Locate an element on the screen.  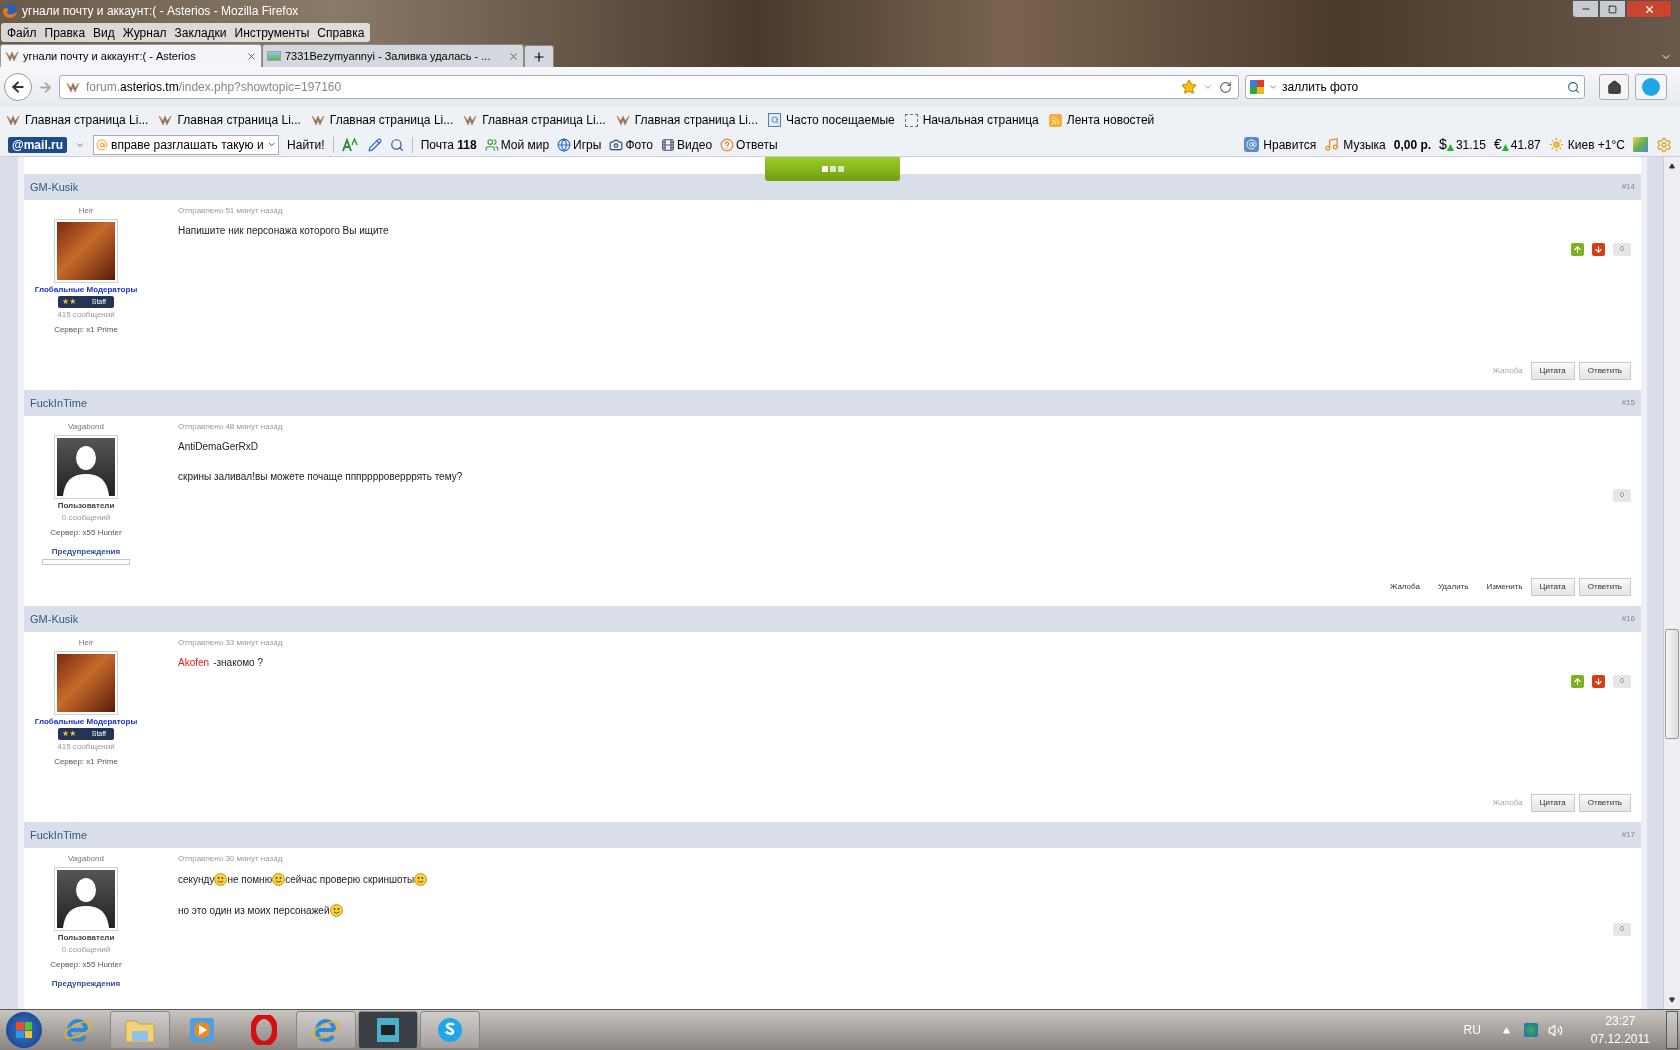
music-note-icon is located at coordinates (1332, 144).